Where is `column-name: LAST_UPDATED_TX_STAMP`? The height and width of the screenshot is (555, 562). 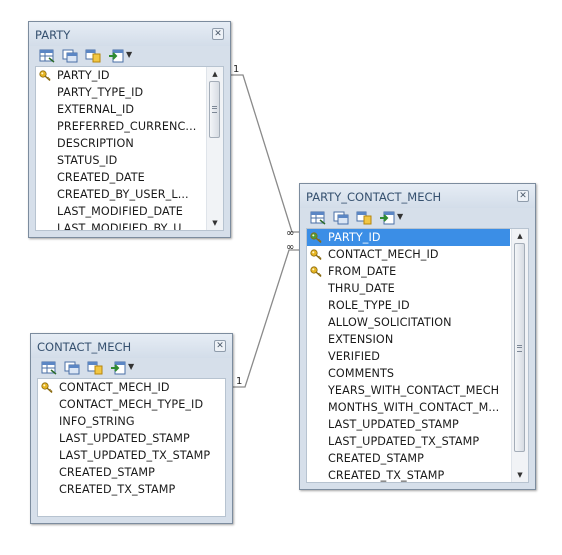 column-name: LAST_UPDATED_TX_STAMP is located at coordinates (404, 441).